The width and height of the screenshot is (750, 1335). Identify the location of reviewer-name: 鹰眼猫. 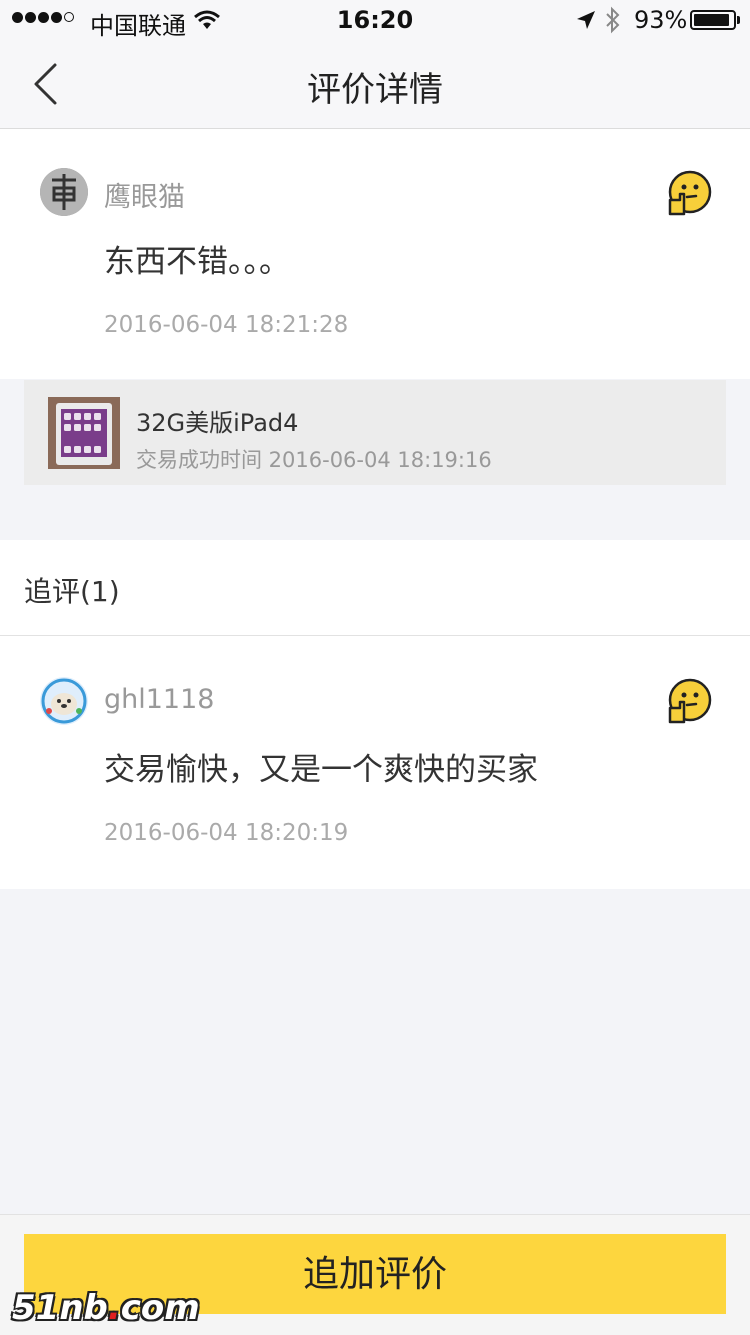
(144, 194).